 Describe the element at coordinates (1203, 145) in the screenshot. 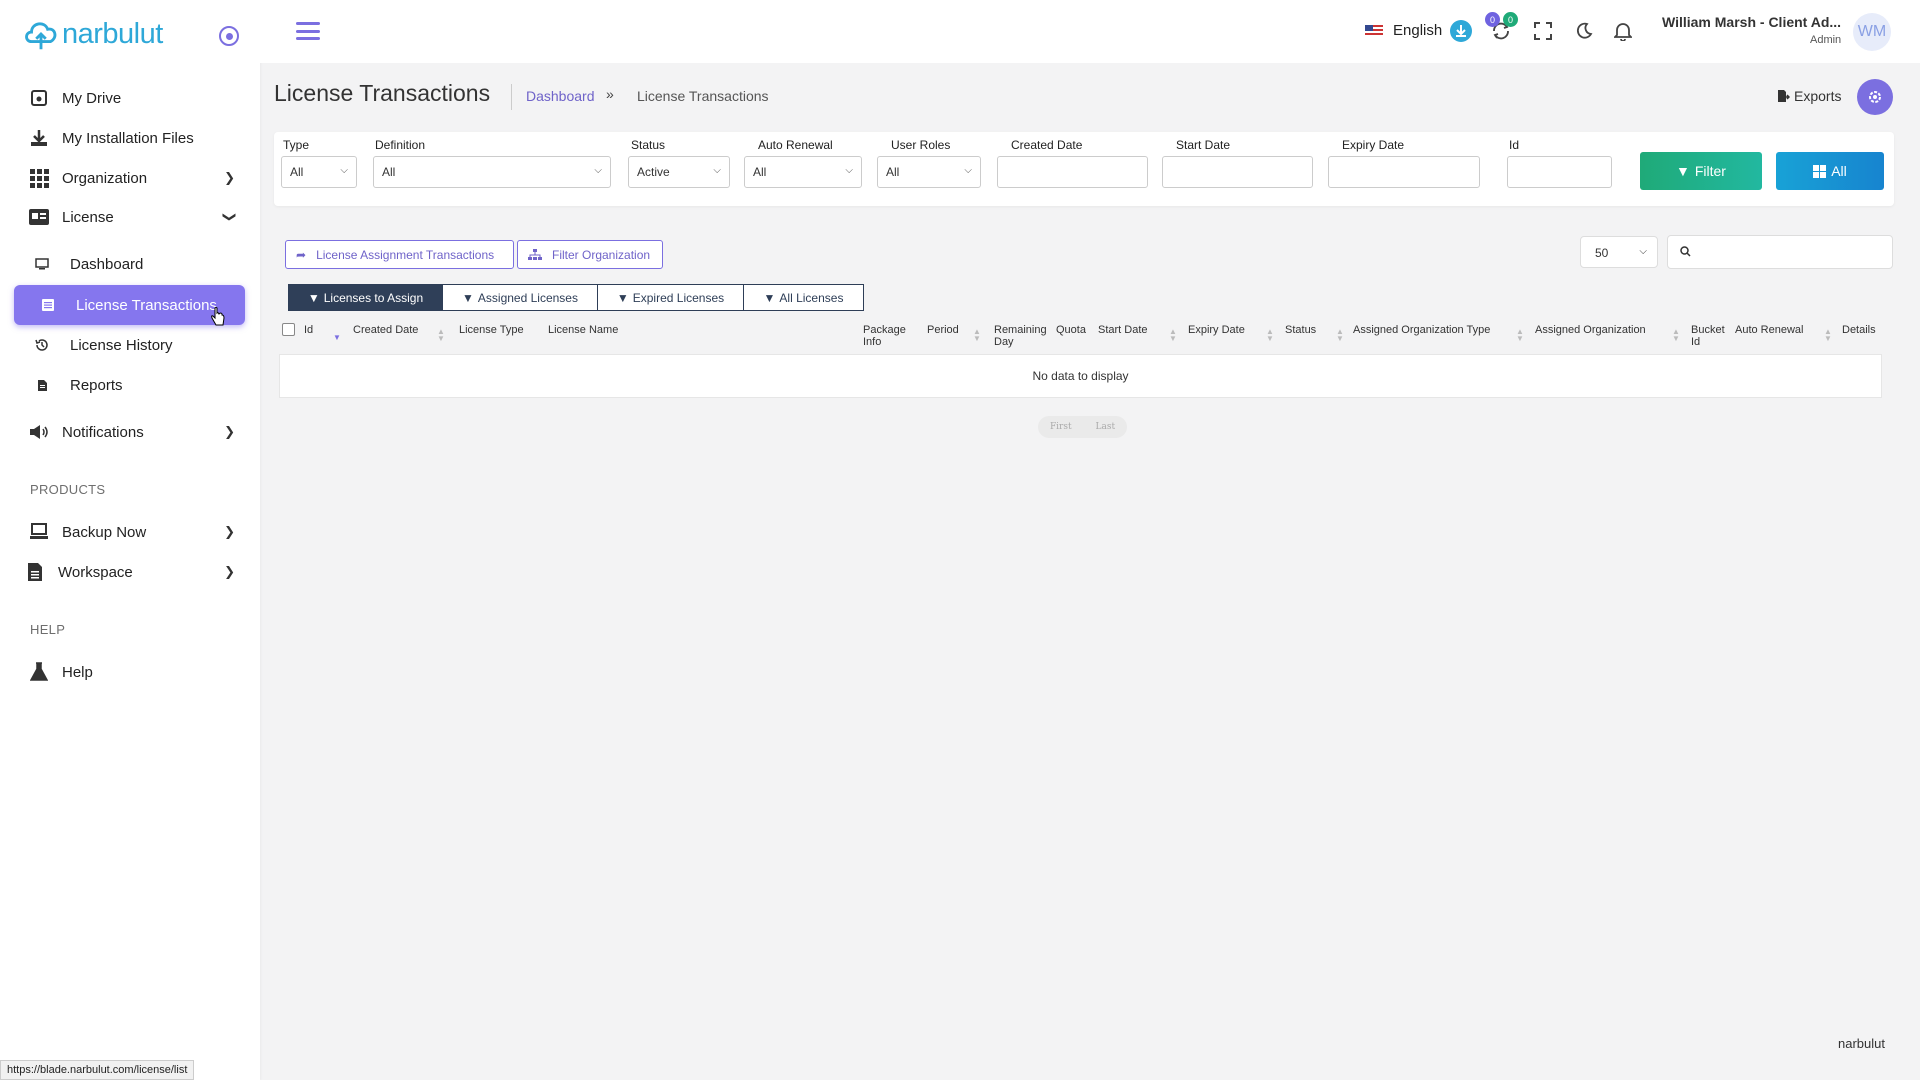

I see `filter-start-date-label: Start Date` at that location.